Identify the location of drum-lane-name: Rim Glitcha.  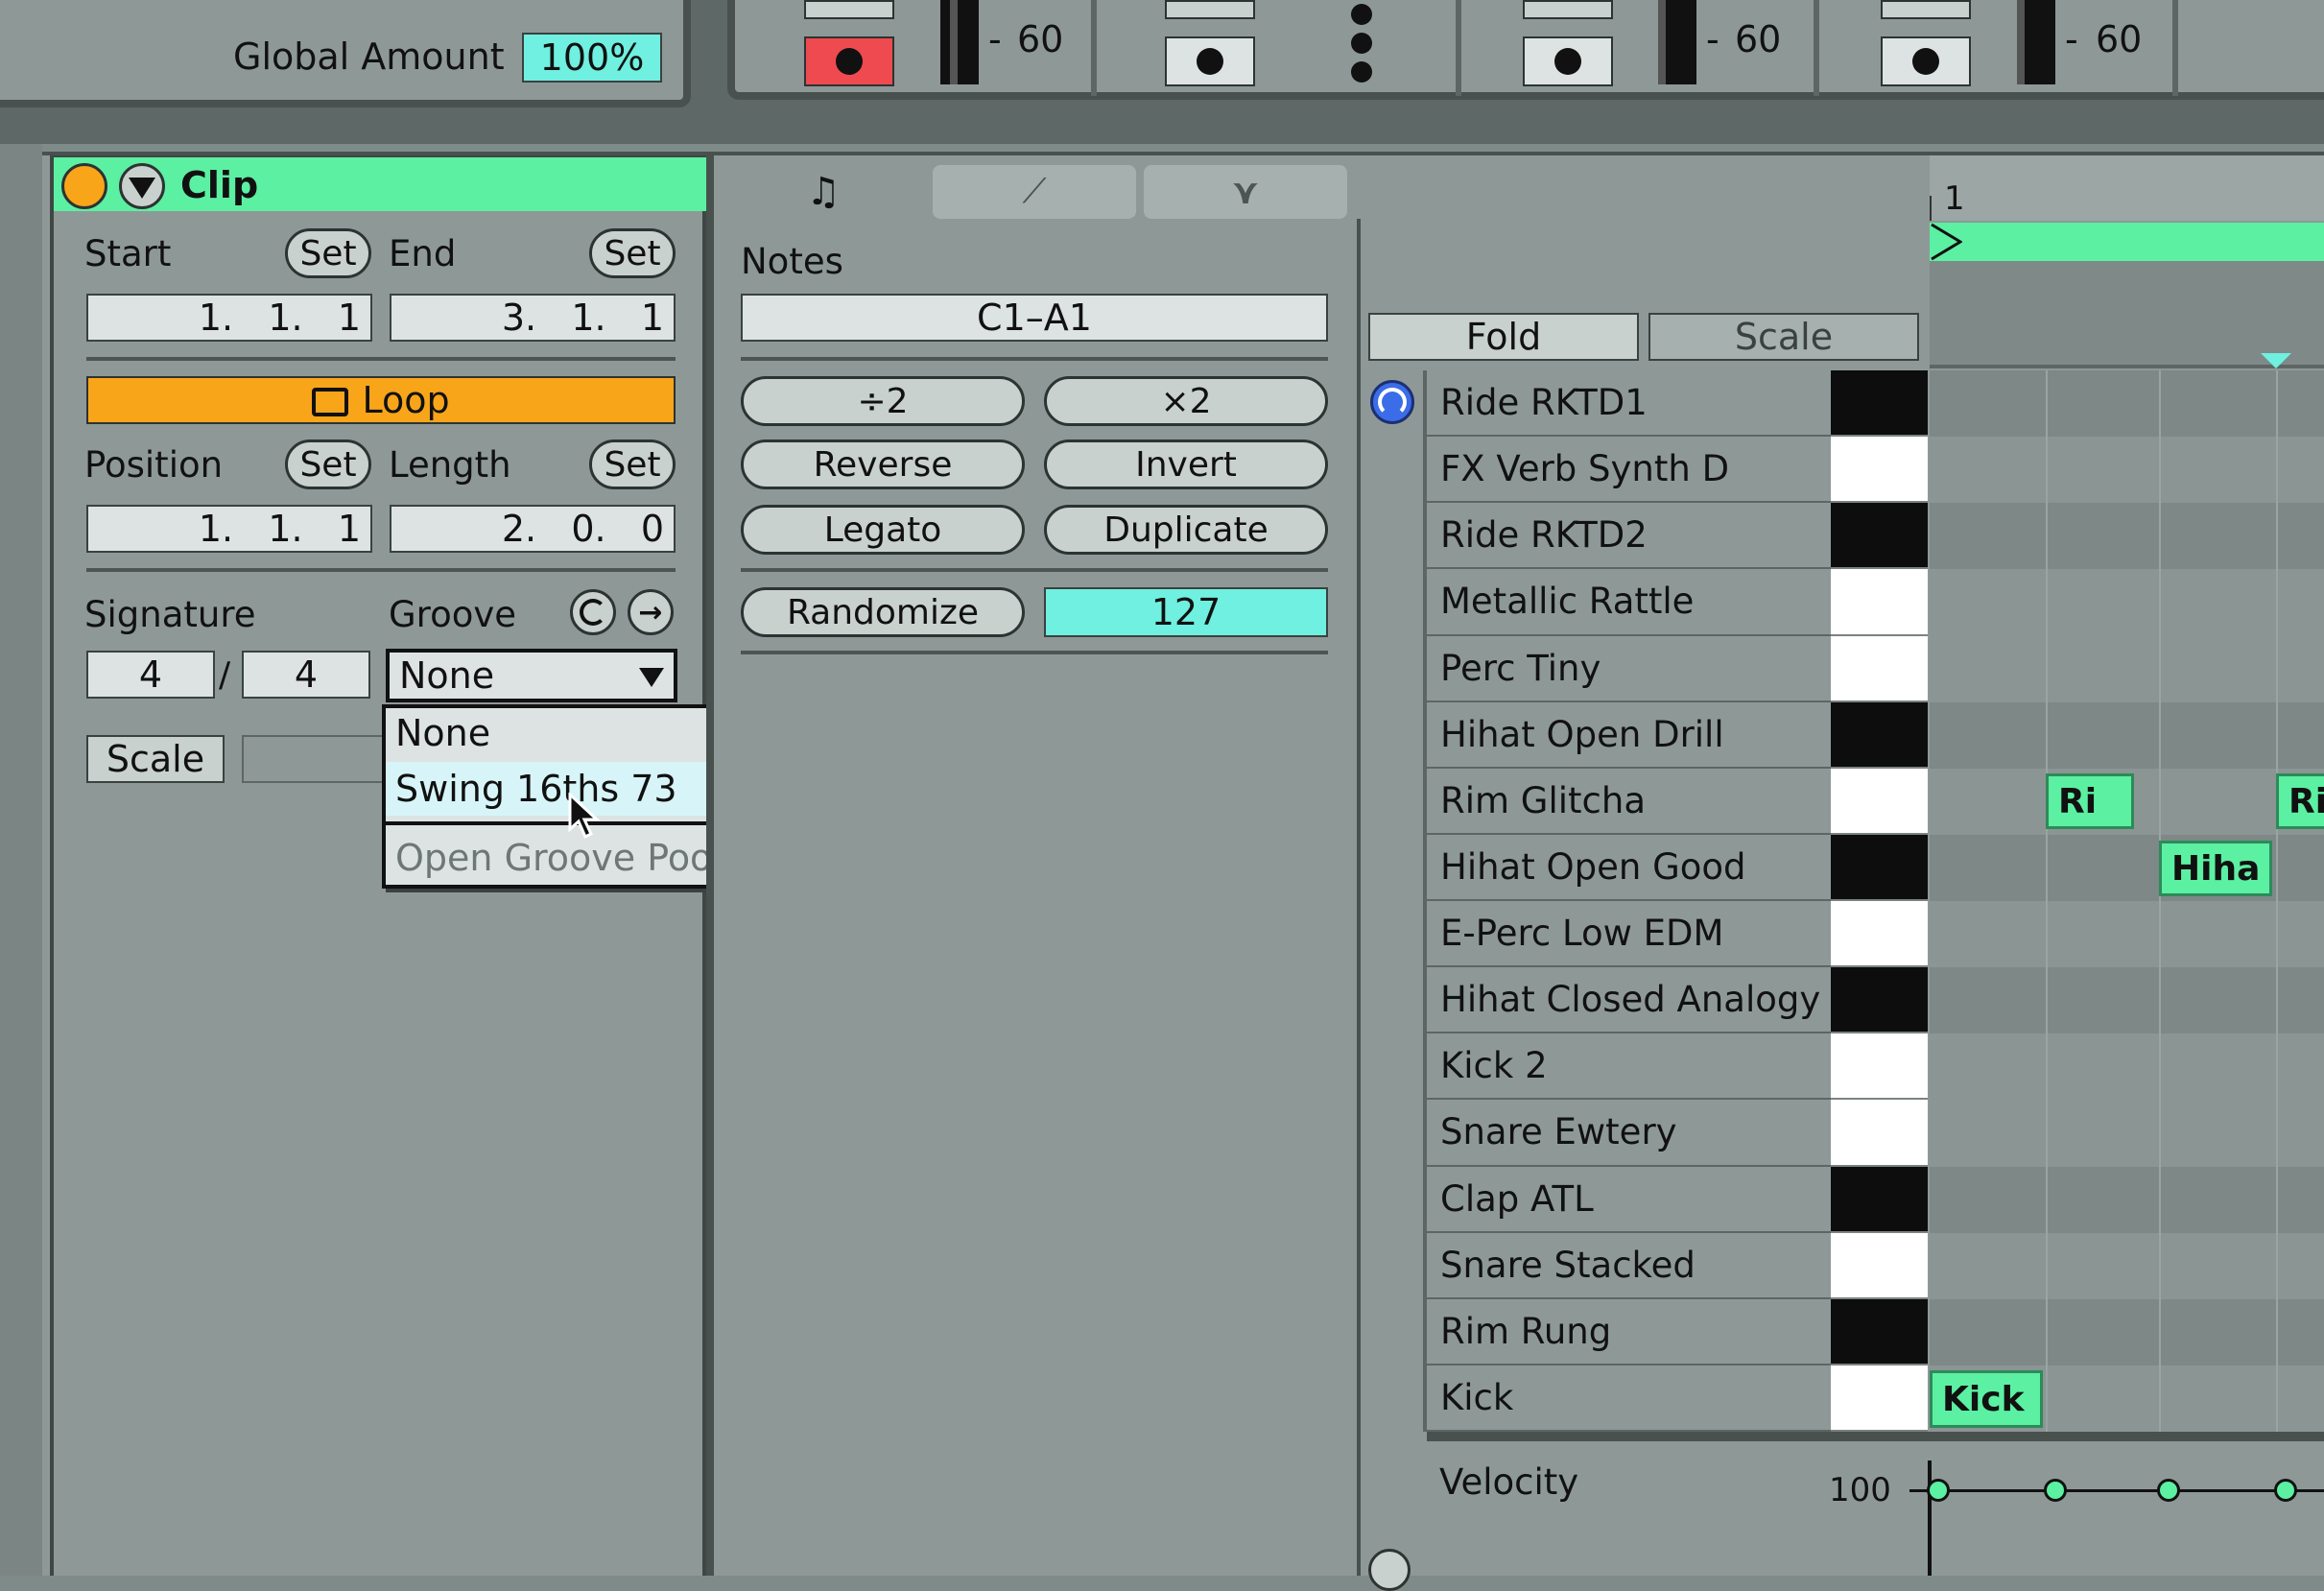
(1629, 801).